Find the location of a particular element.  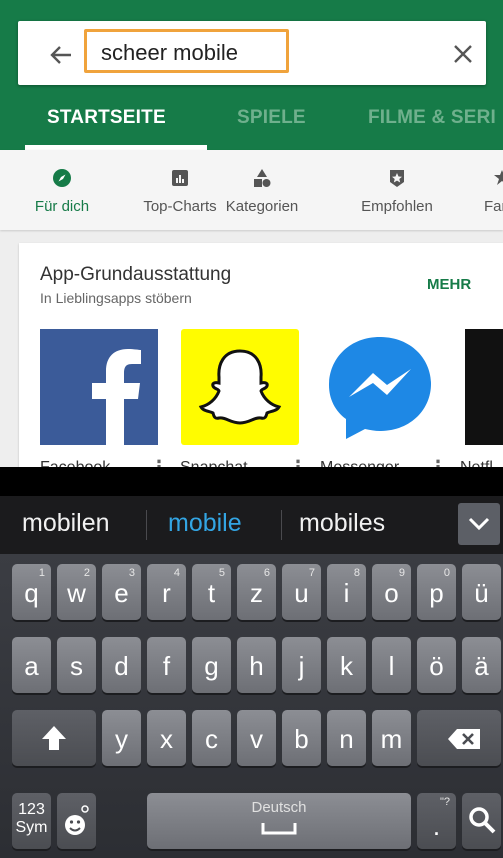

backspace-key is located at coordinates (459, 738).